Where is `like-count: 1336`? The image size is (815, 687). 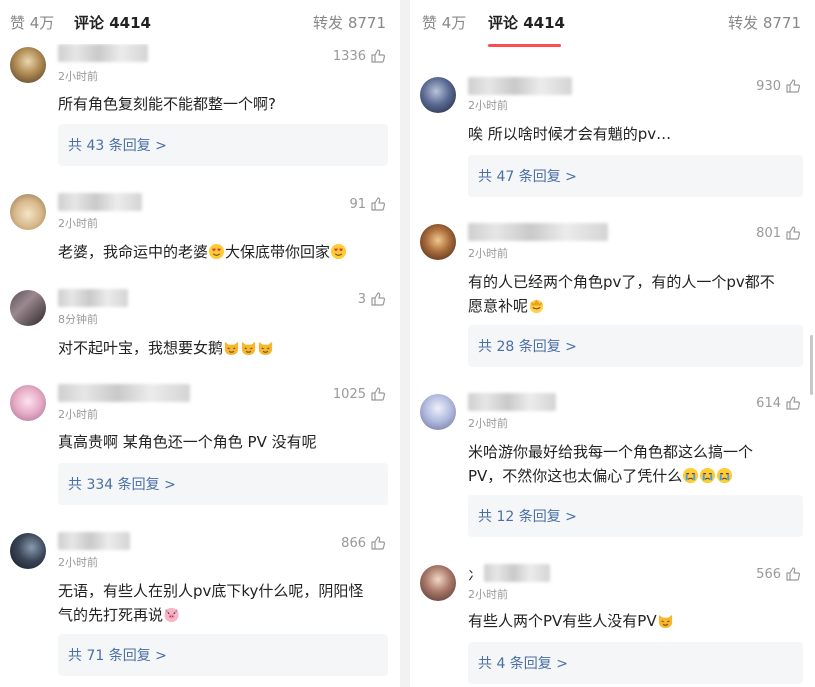 like-count: 1336 is located at coordinates (349, 56).